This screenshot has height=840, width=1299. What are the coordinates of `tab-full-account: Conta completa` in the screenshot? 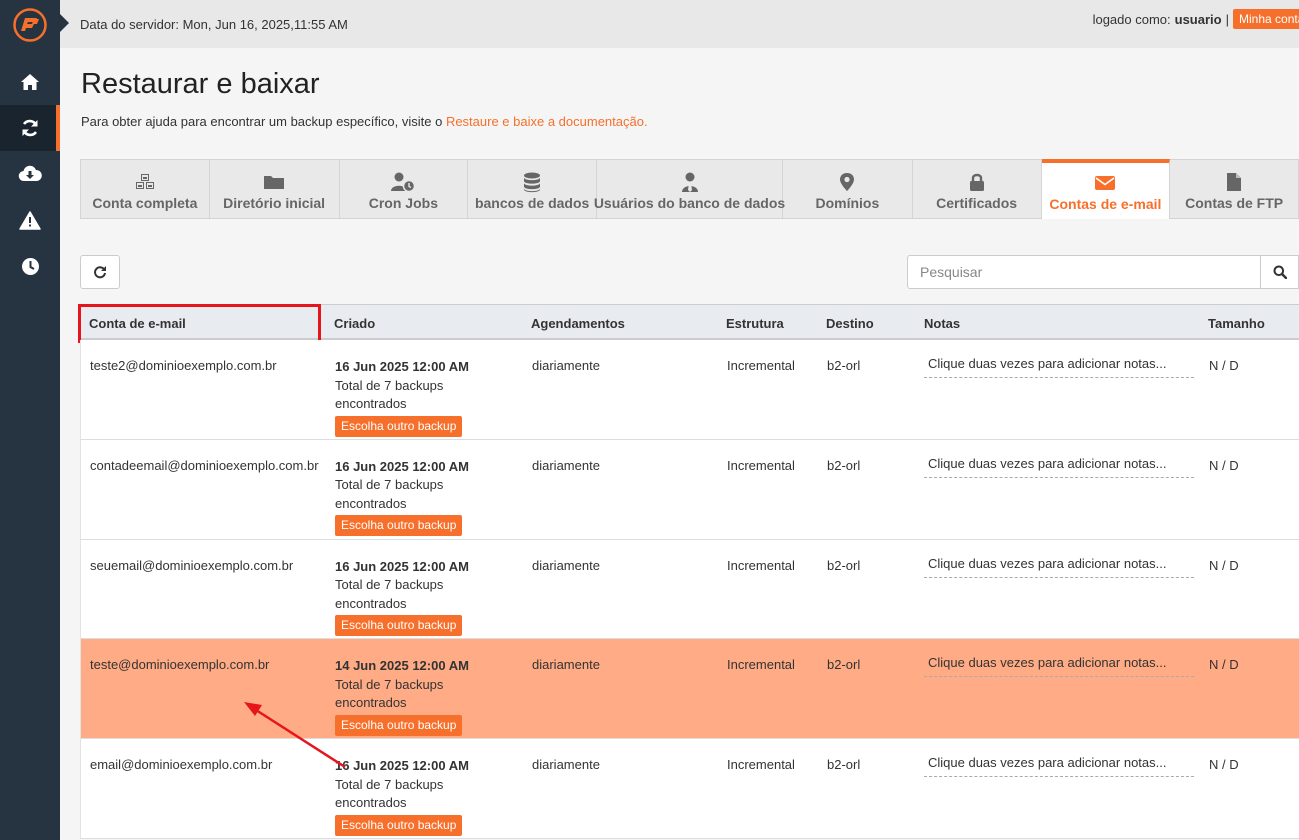 It's located at (145, 189).